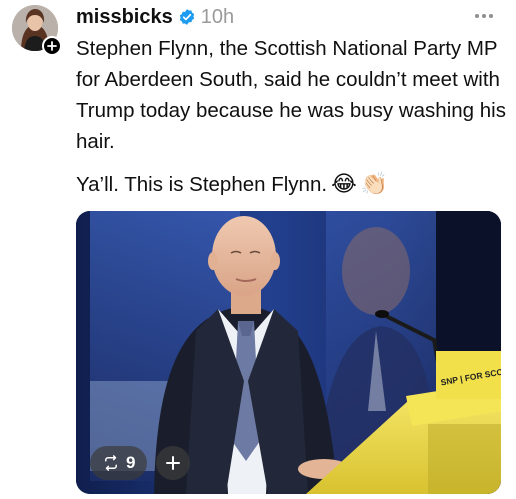 The width and height of the screenshot is (516, 499). I want to click on add-button, so click(173, 463).